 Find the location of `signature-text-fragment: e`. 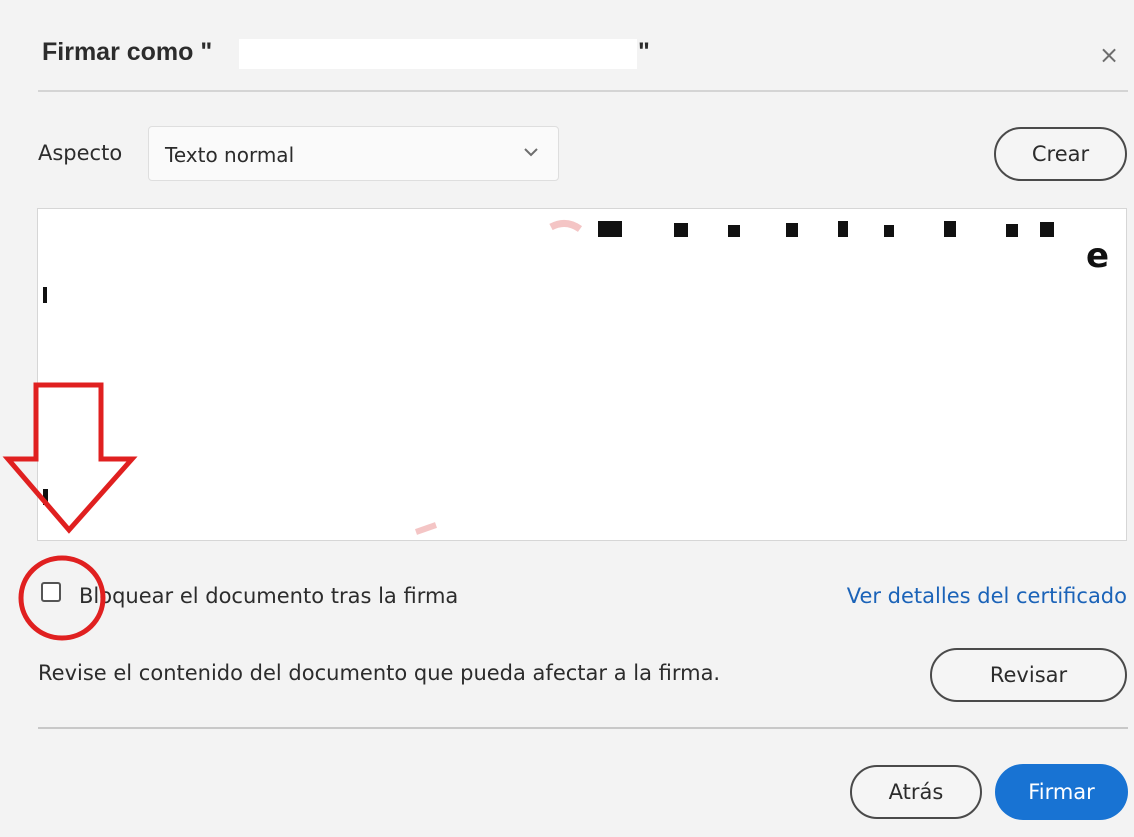

signature-text-fragment: e is located at coordinates (1097, 256).